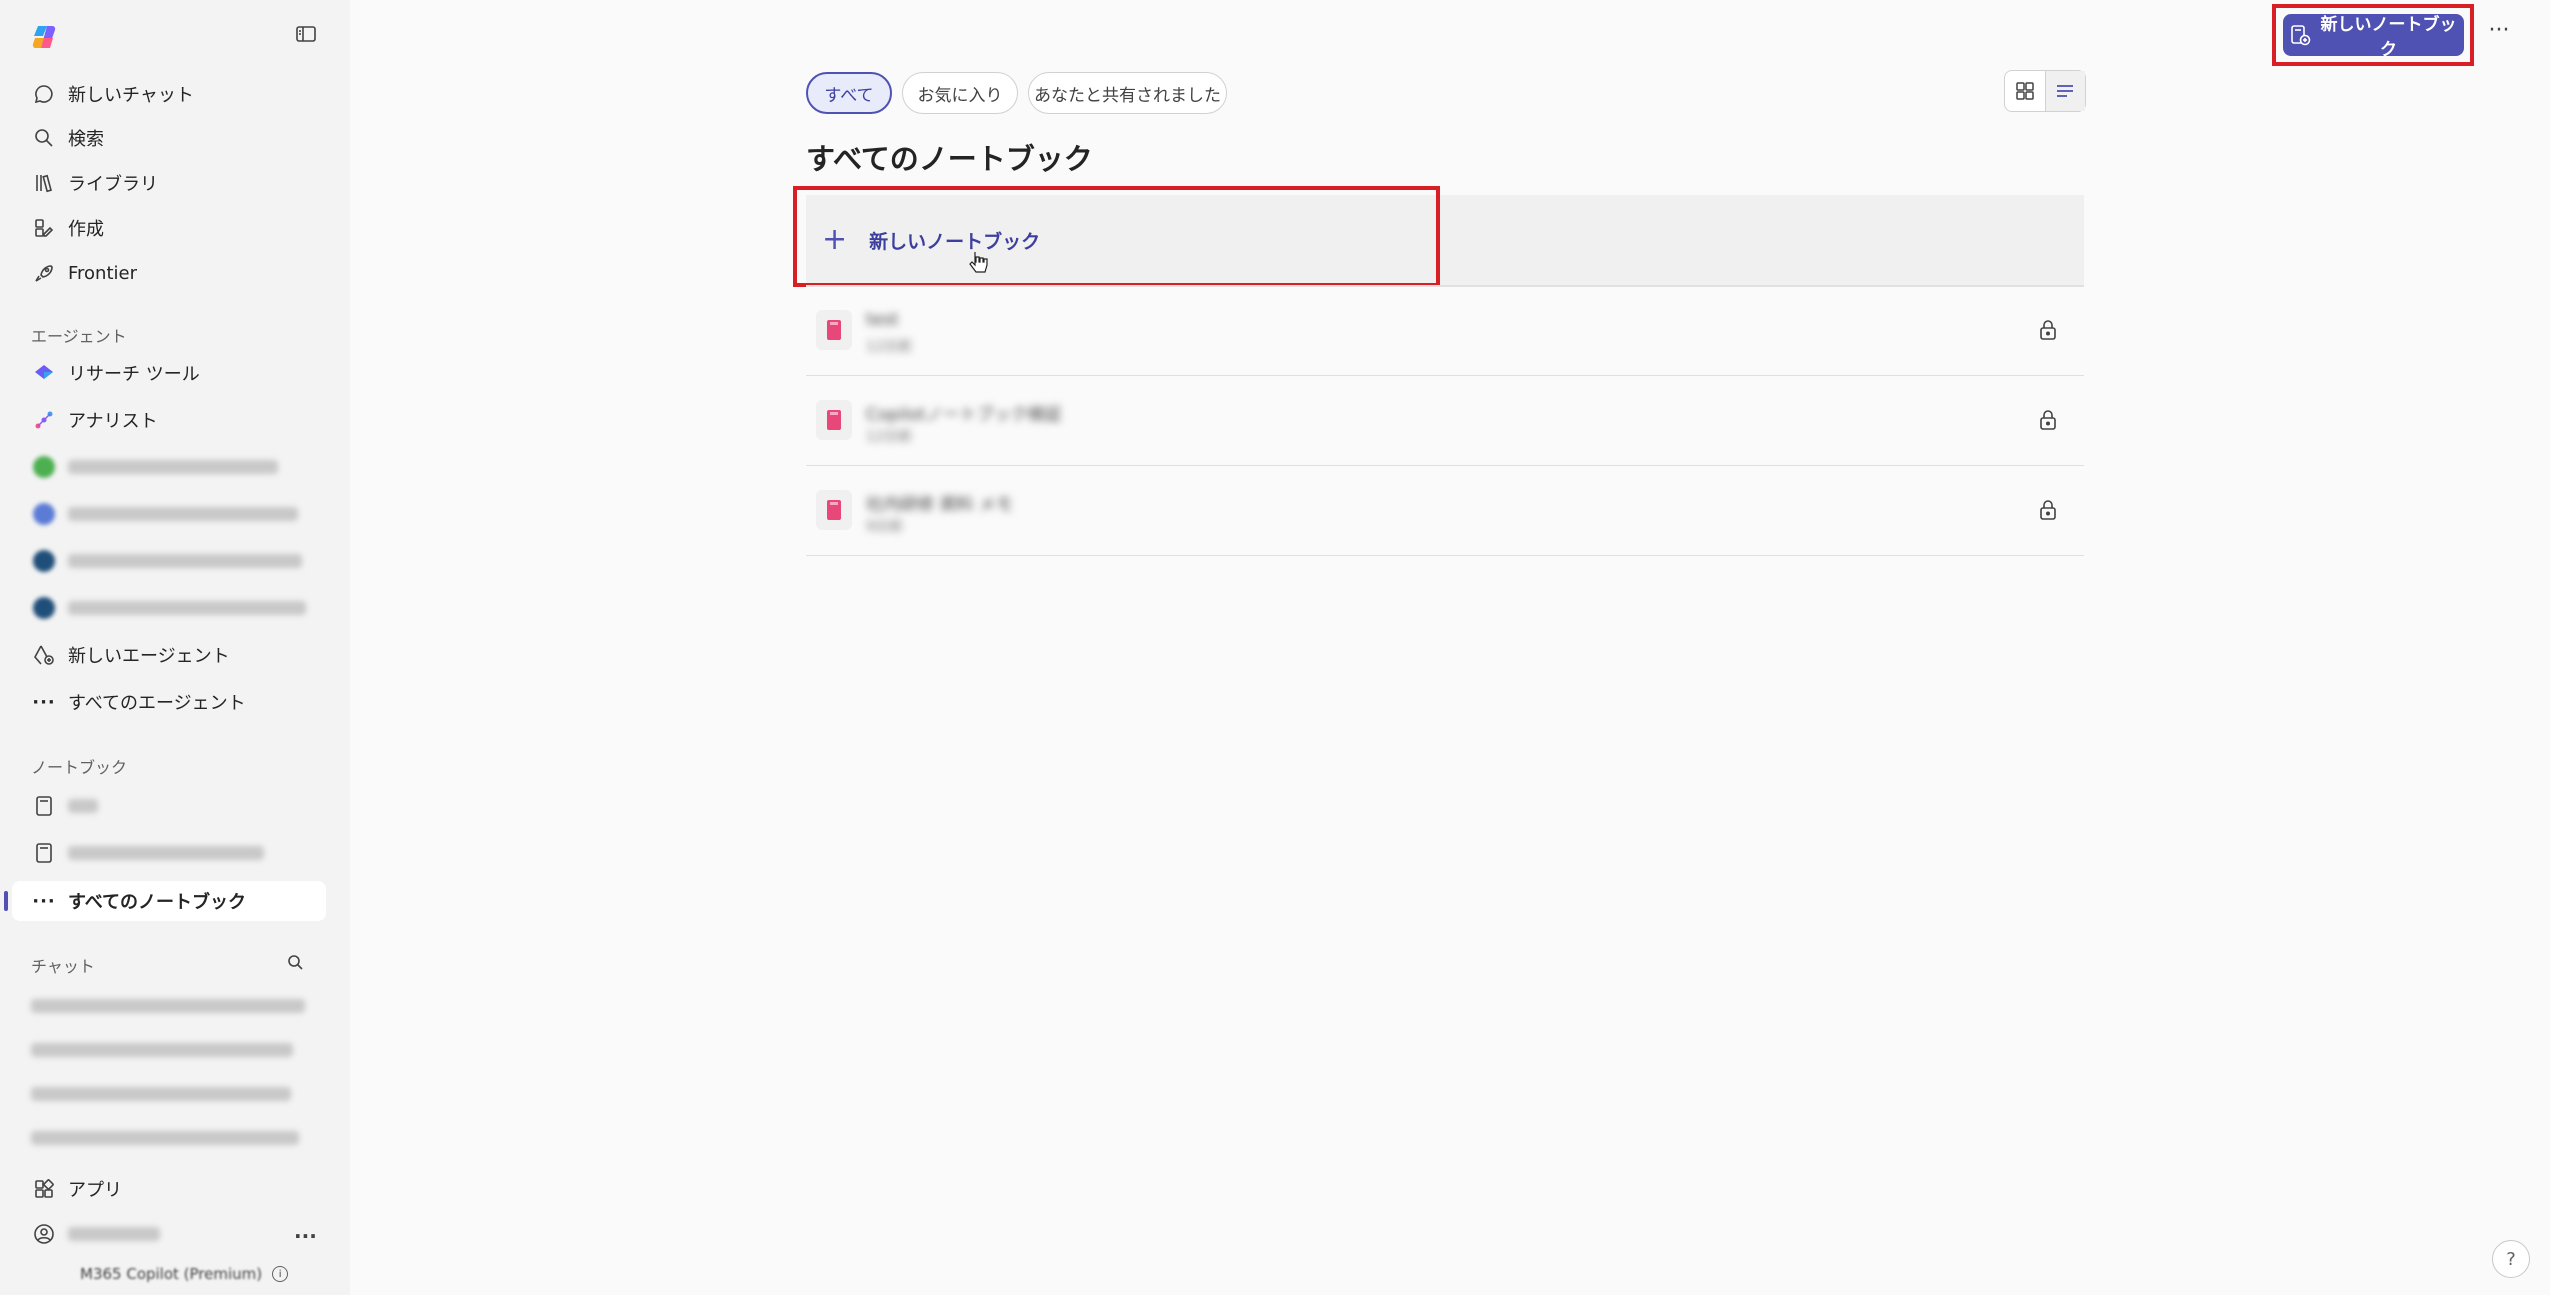 This screenshot has height=1295, width=2550. What do you see at coordinates (169, 228) in the screenshot?
I see `nav-create: 作成` at bounding box center [169, 228].